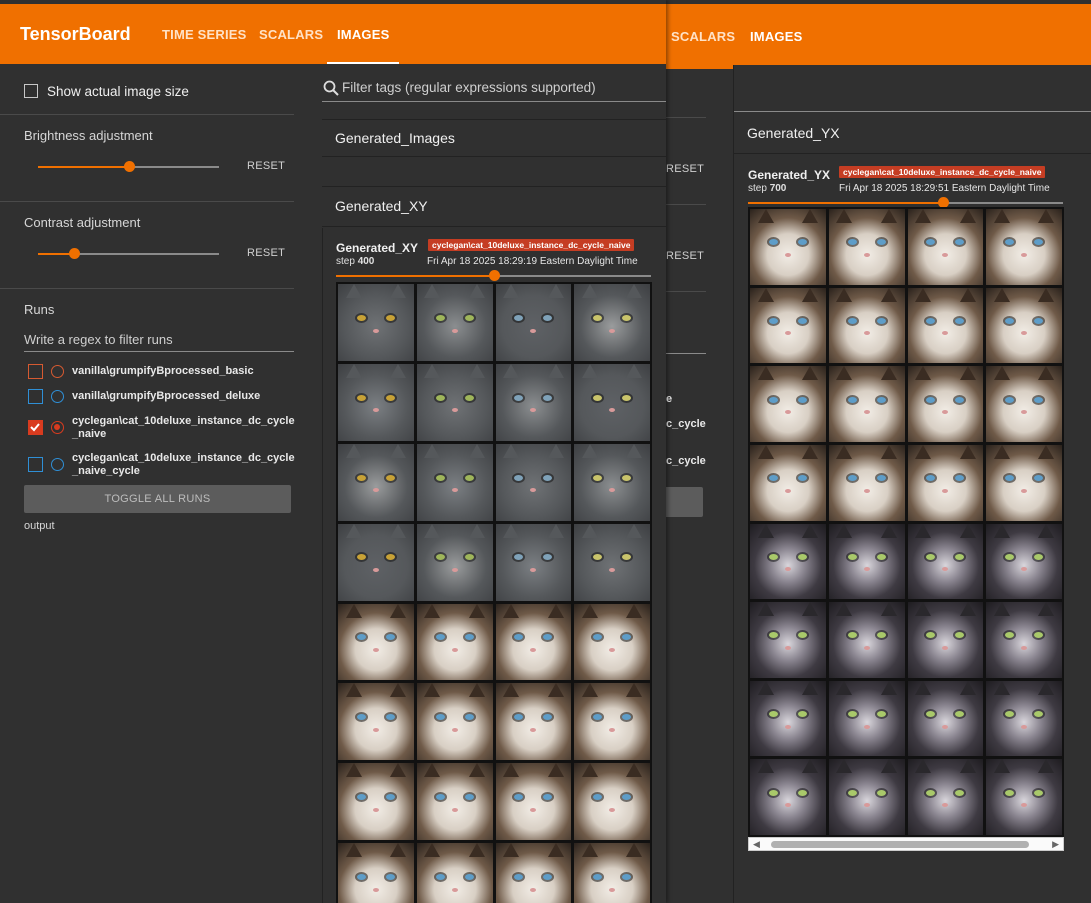  I want to click on back-toggle-all-button, so click(684, 502).